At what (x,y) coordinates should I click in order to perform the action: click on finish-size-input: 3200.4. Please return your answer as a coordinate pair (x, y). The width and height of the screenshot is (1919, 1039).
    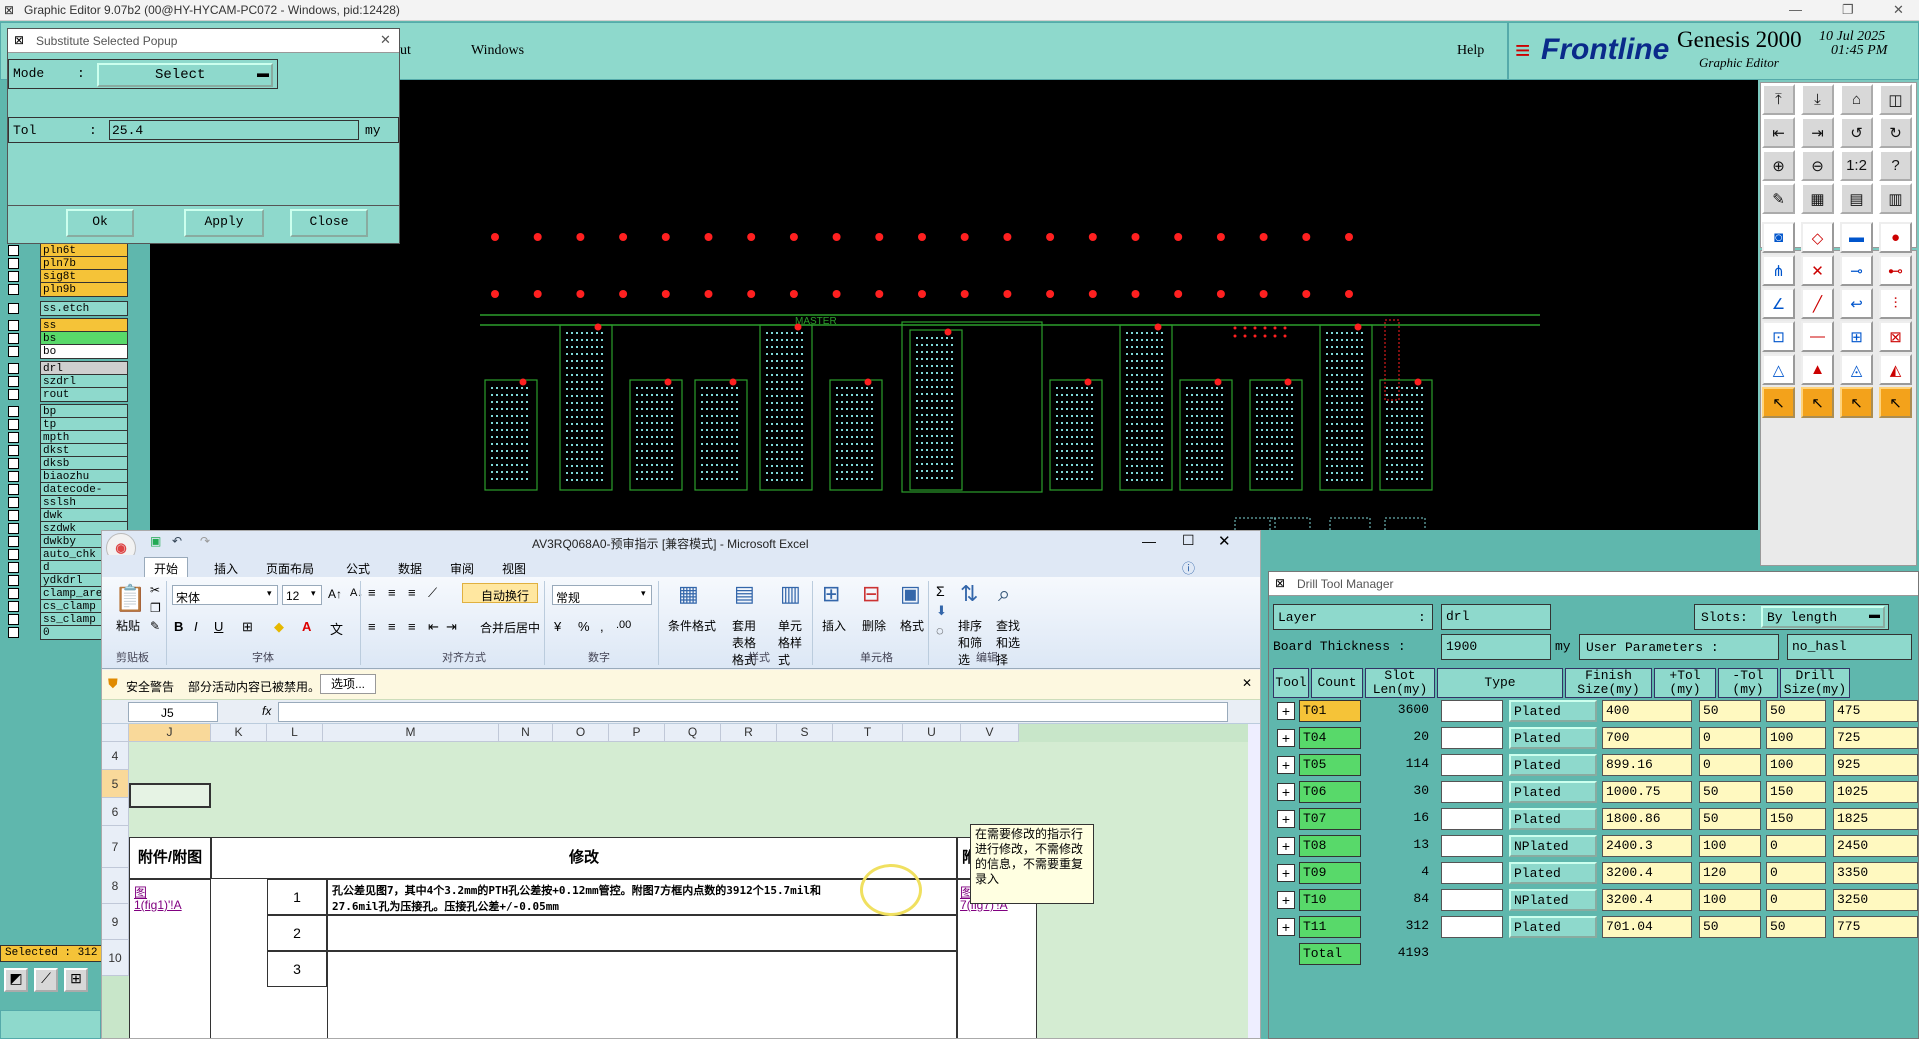
    Looking at the image, I should click on (1647, 873).